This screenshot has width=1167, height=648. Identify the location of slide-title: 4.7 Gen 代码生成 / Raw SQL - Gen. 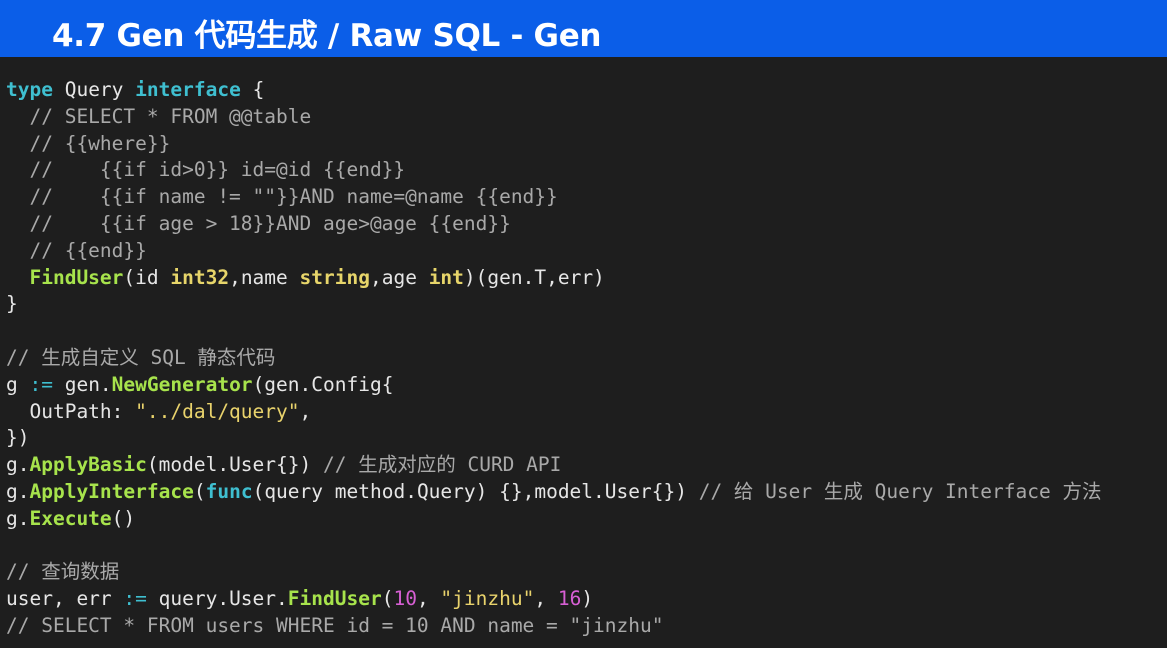
(327, 36).